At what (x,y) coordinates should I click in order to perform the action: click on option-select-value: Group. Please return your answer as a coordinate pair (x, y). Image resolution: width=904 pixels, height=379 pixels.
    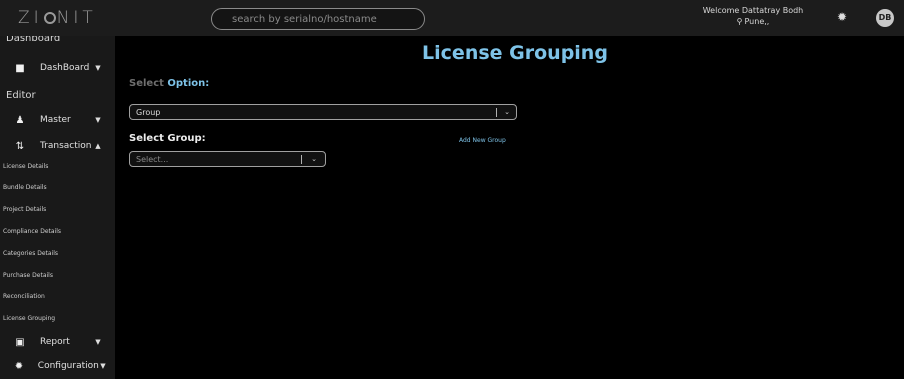
    Looking at the image, I should click on (148, 112).